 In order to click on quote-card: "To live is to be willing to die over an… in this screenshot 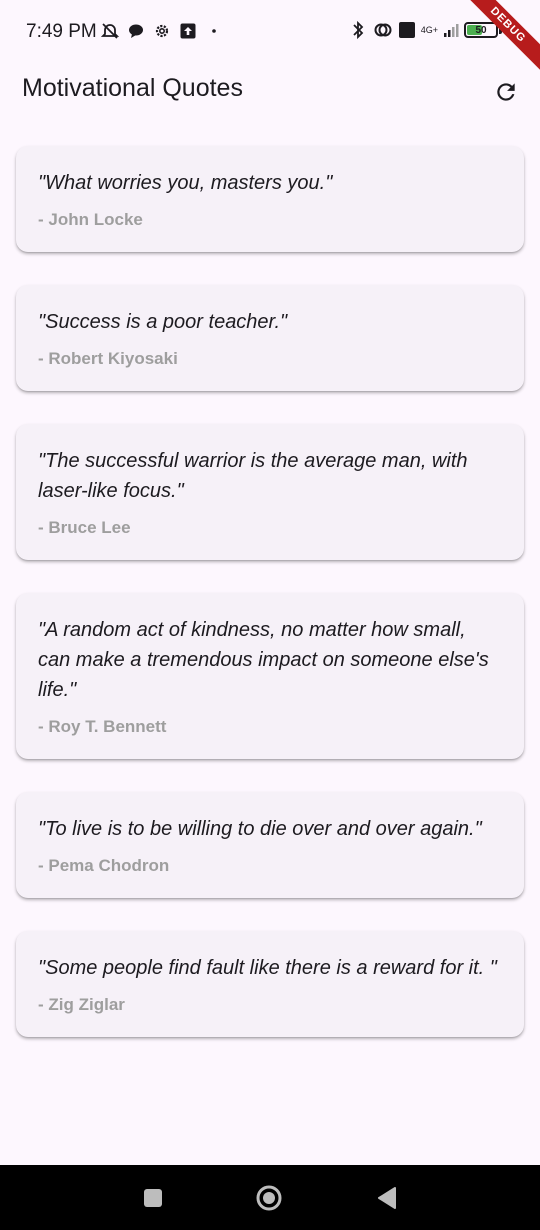, I will do `click(270, 845)`.